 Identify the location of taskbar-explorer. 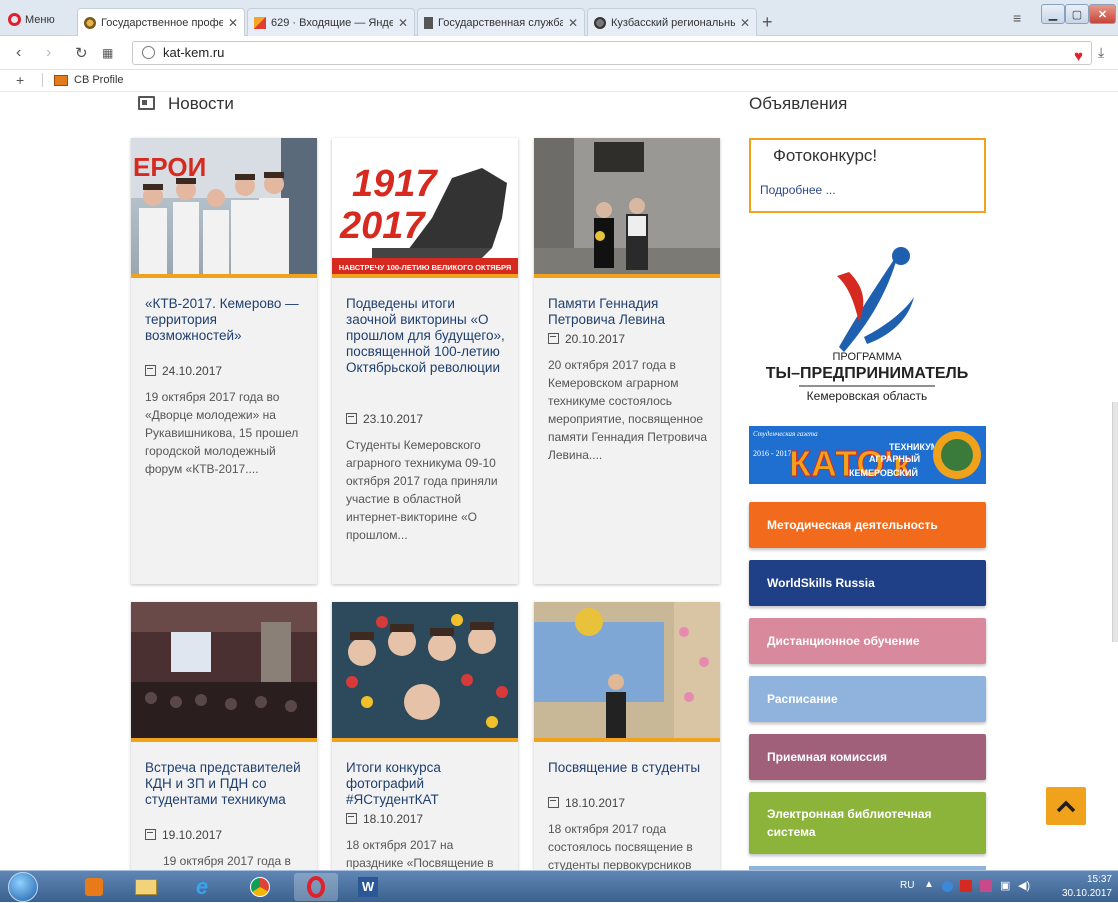
(146, 887).